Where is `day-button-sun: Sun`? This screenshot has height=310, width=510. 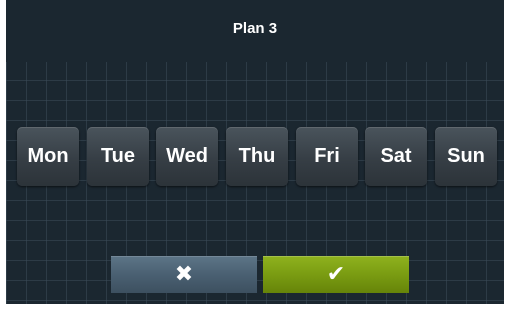
day-button-sun: Sun is located at coordinates (466, 156).